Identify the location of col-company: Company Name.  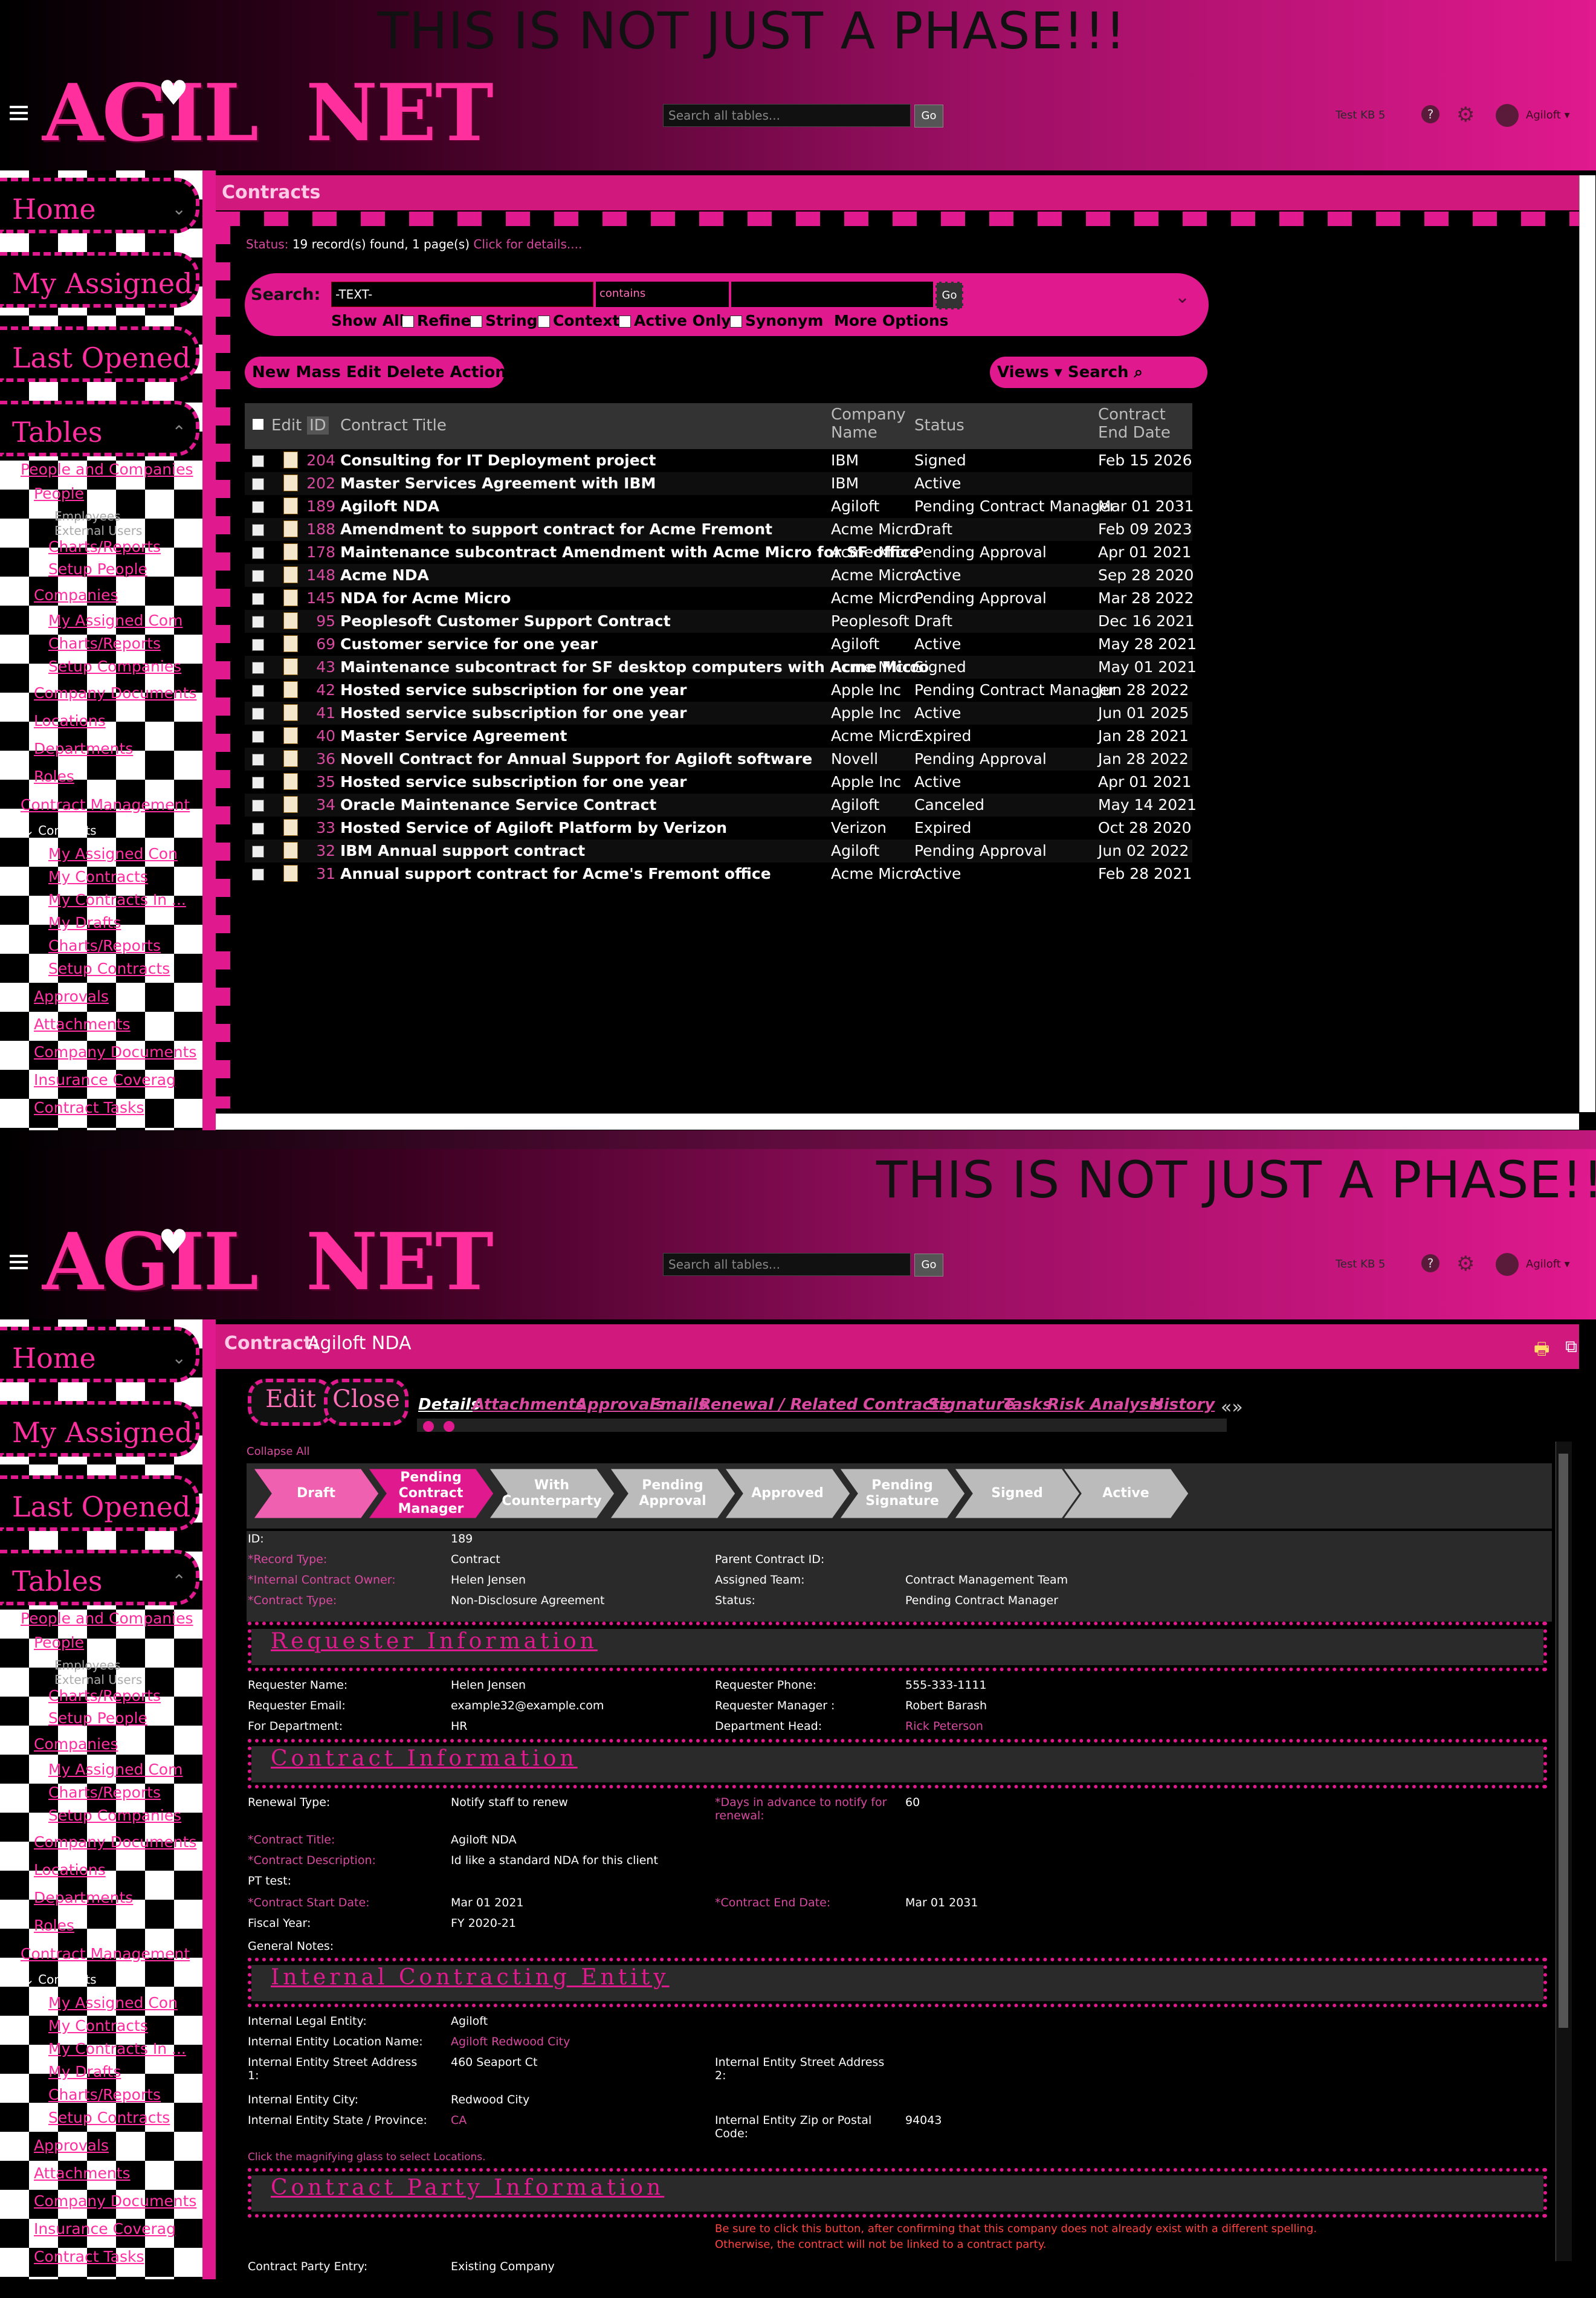
(868, 424).